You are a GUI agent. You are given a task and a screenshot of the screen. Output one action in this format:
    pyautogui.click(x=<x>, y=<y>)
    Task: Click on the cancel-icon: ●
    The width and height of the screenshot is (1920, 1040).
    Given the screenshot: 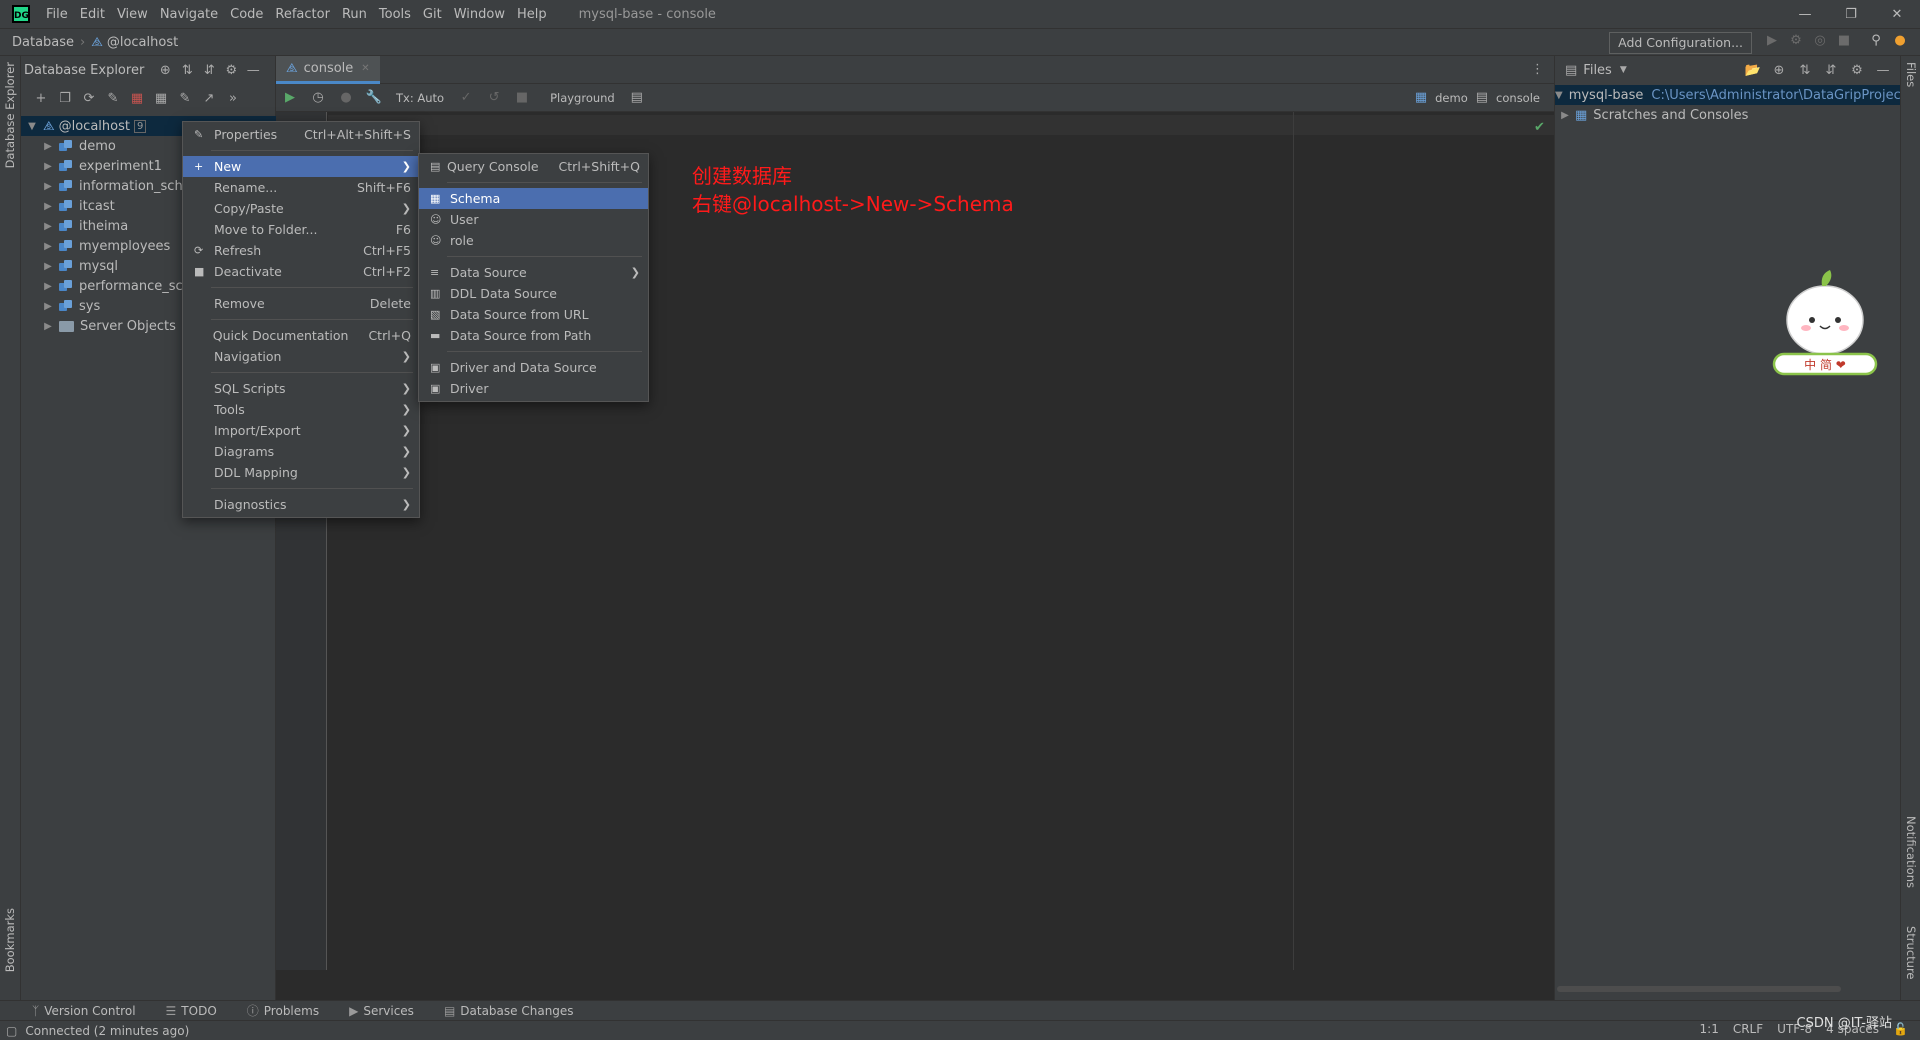 What is the action you would take?
    pyautogui.click(x=346, y=97)
    